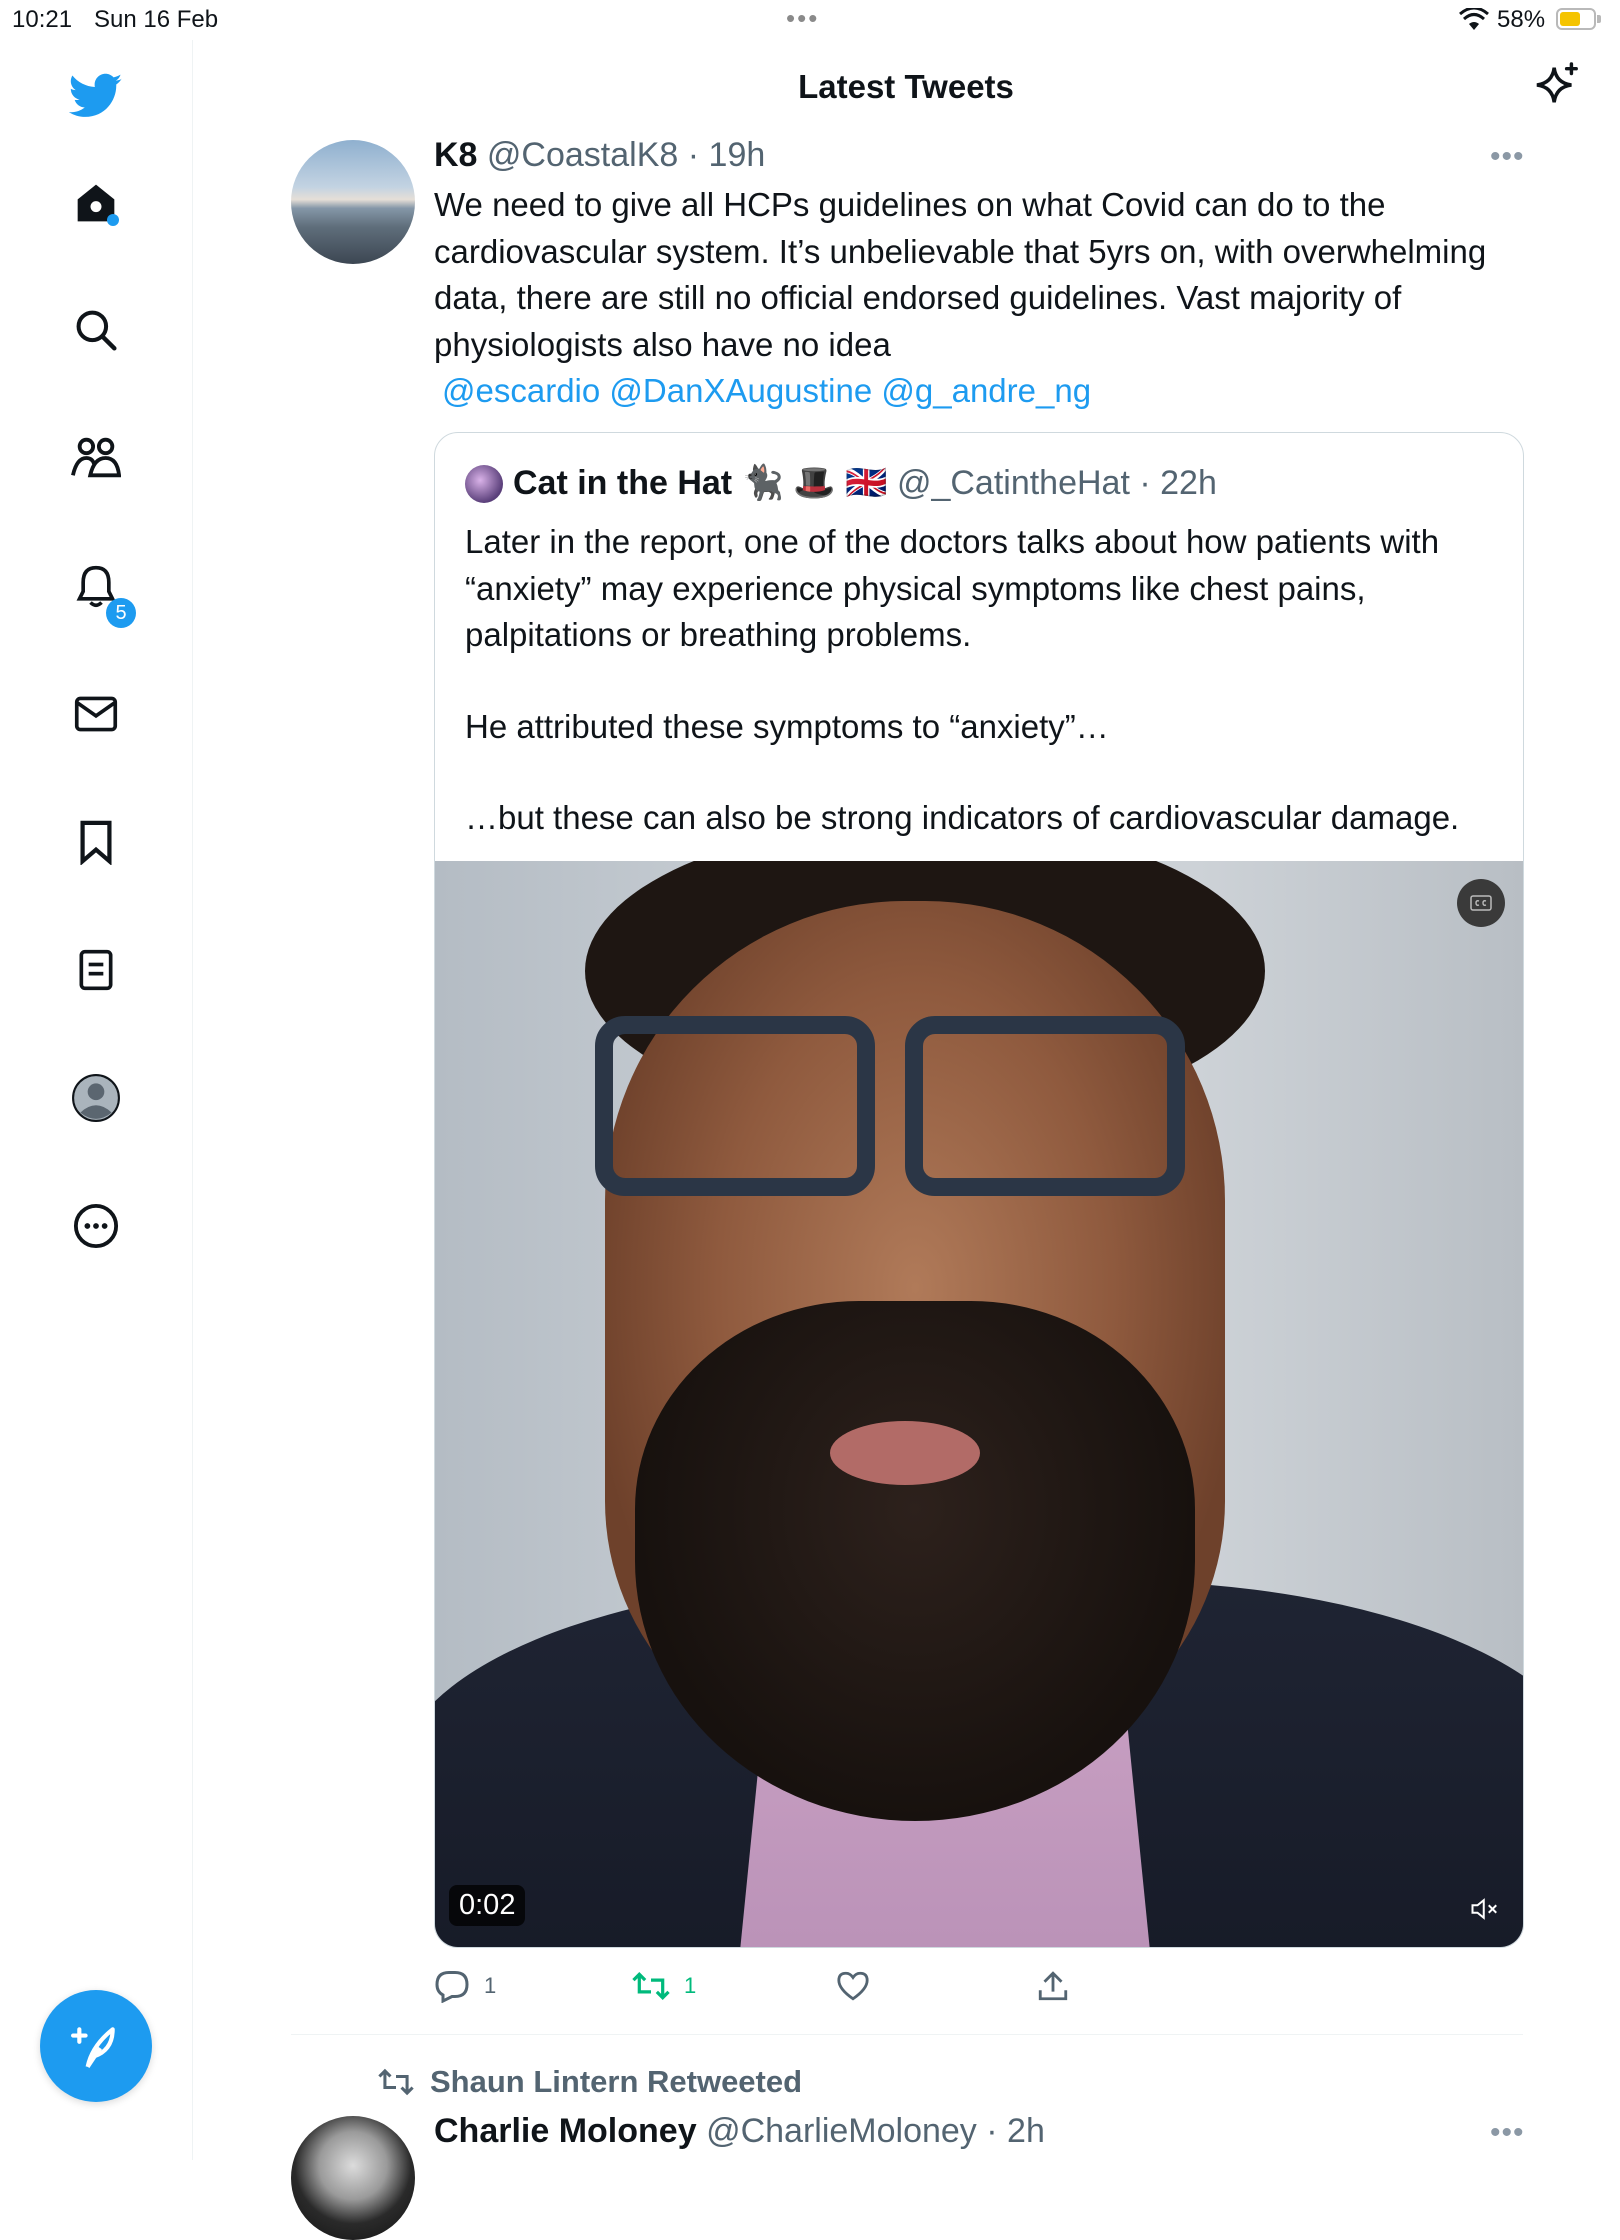 This screenshot has height=2240, width=1620. What do you see at coordinates (487, 1905) in the screenshot?
I see `video-timestamp: 0:02` at bounding box center [487, 1905].